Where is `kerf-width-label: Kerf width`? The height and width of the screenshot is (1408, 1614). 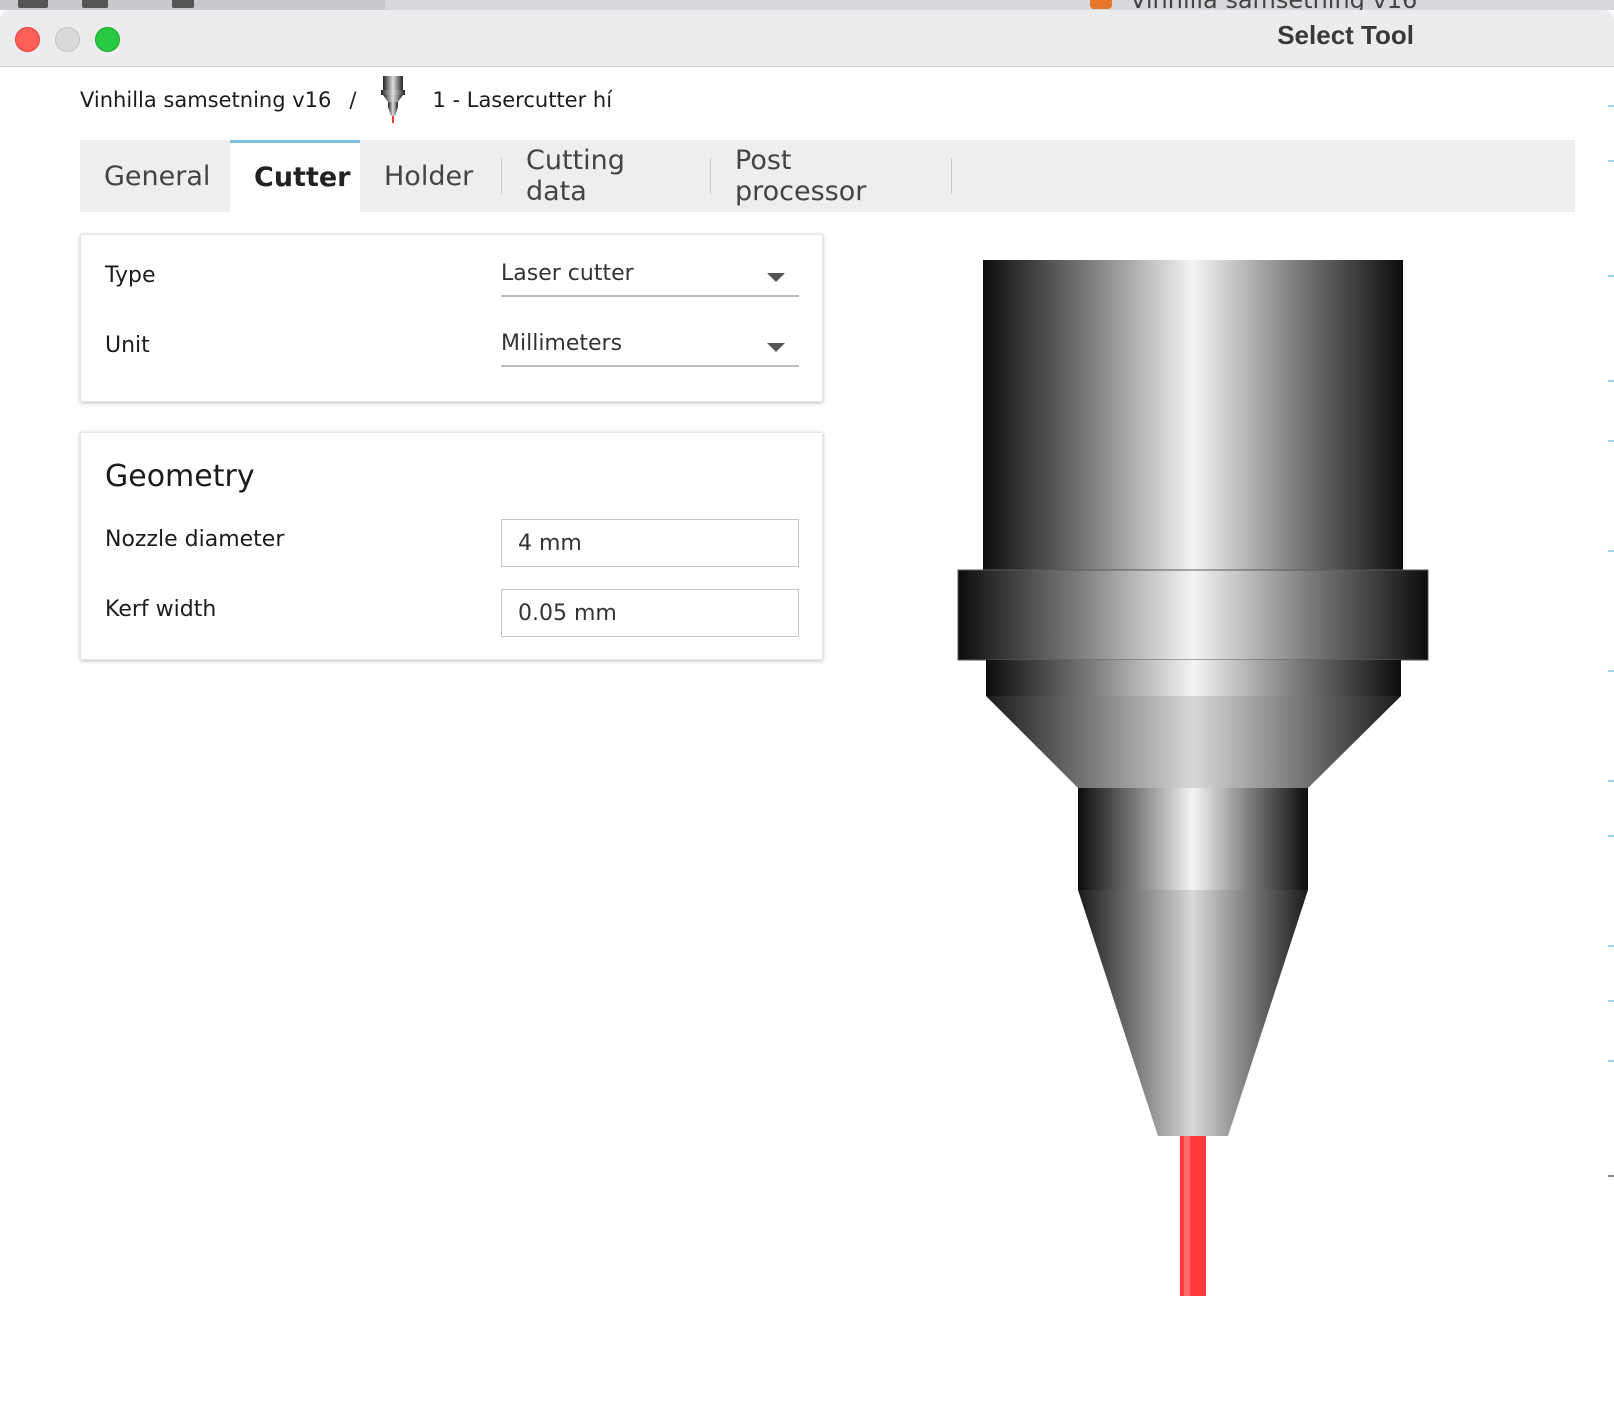 kerf-width-label: Kerf width is located at coordinates (161, 609).